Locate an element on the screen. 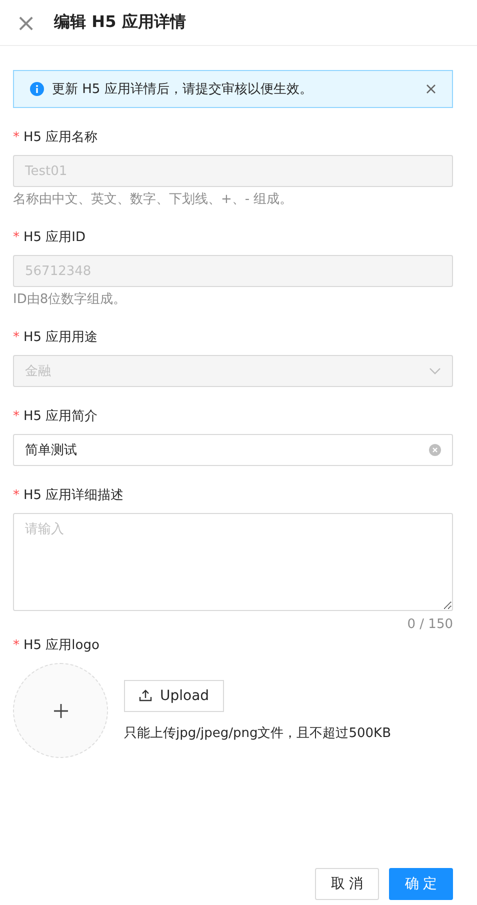 The image size is (477, 905). confirm-button: 确 定 is located at coordinates (421, 884).